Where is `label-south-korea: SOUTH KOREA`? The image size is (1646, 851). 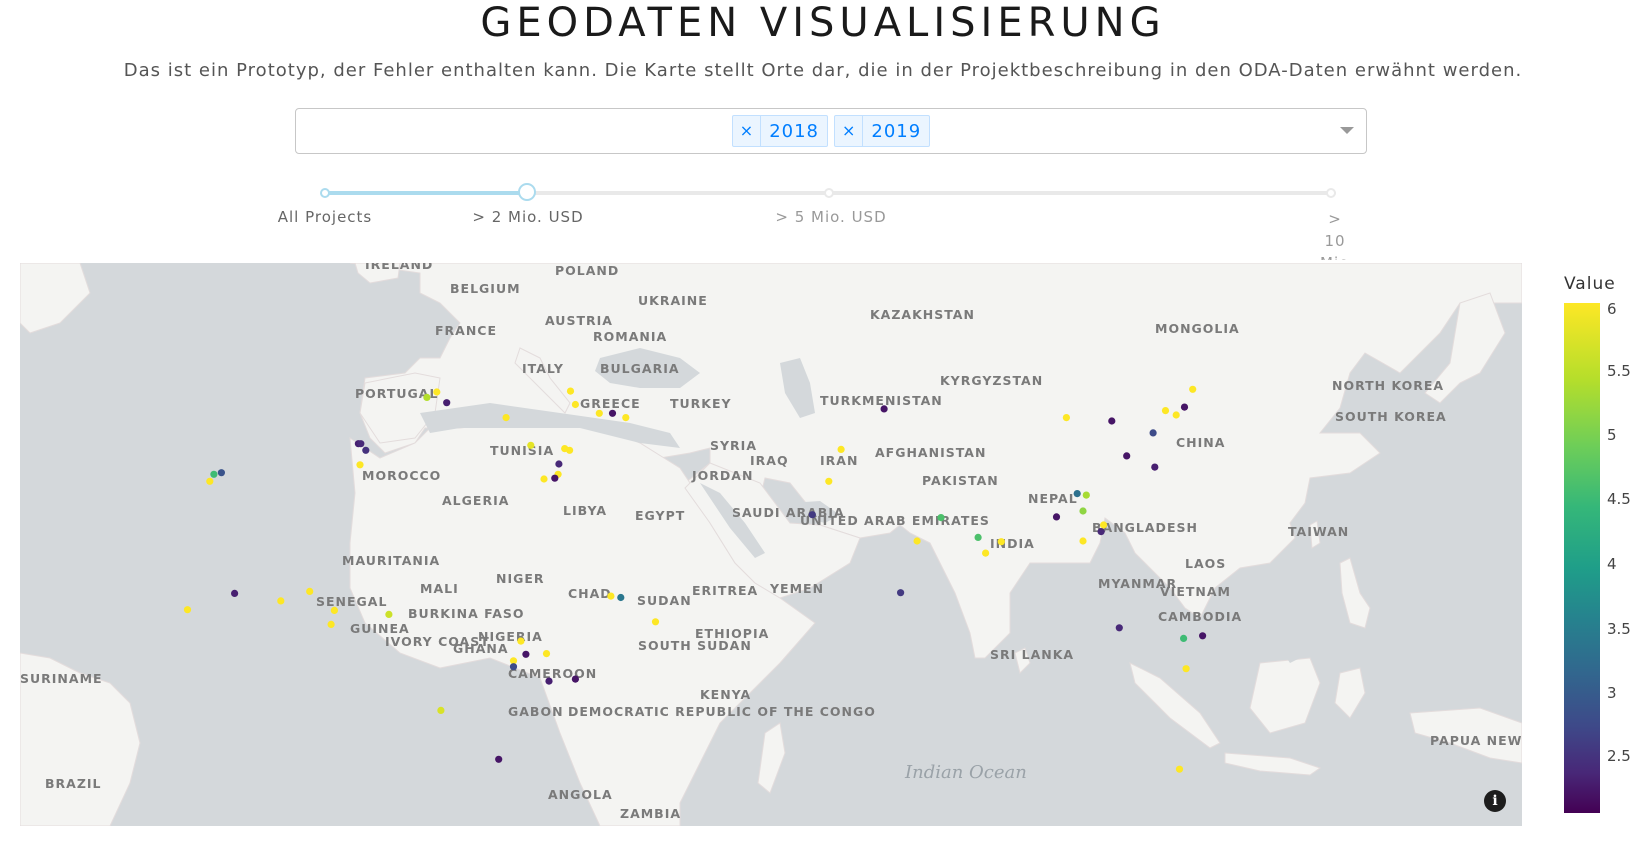
label-south-korea: SOUTH KOREA is located at coordinates (1391, 416).